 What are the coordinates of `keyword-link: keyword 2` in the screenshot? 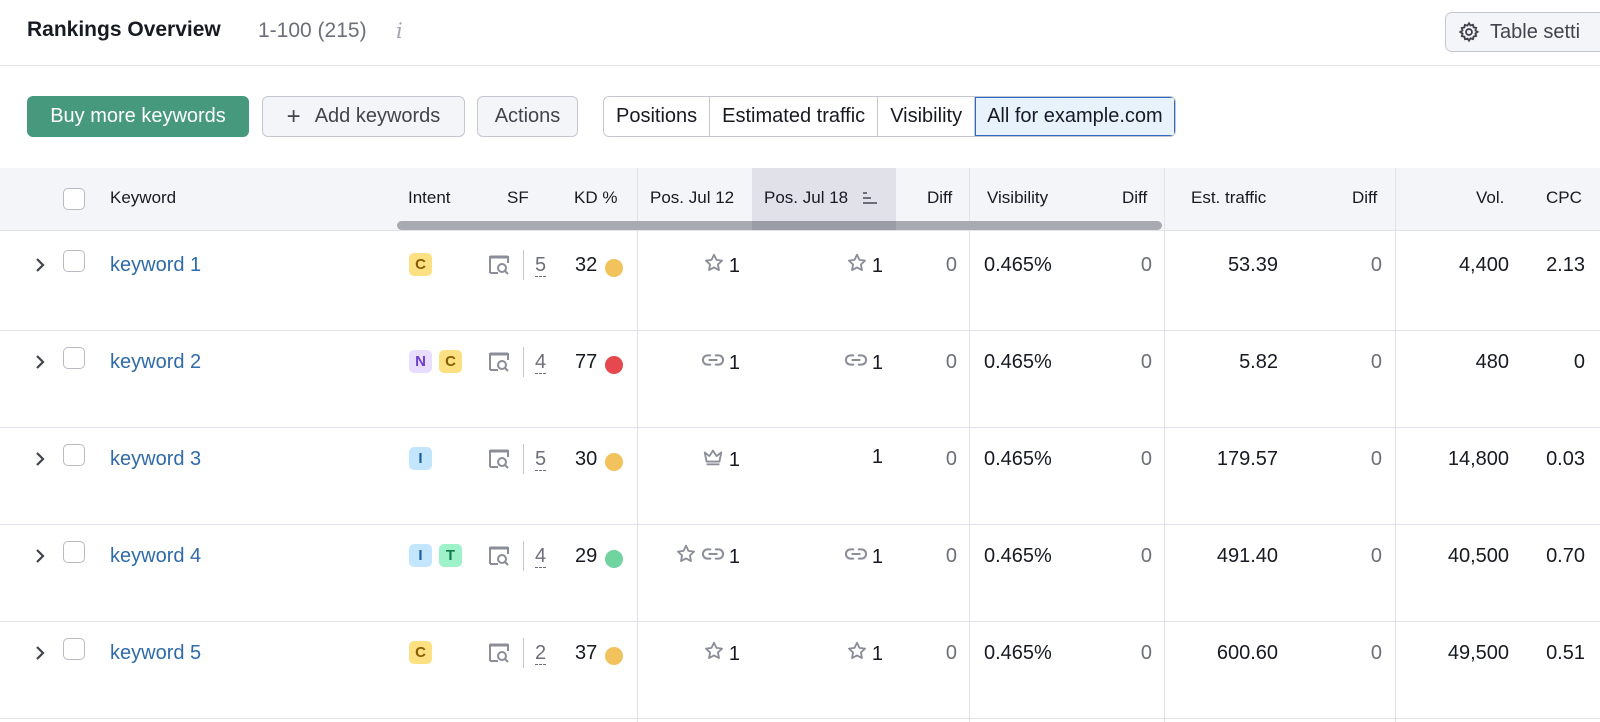 It's located at (155, 362).